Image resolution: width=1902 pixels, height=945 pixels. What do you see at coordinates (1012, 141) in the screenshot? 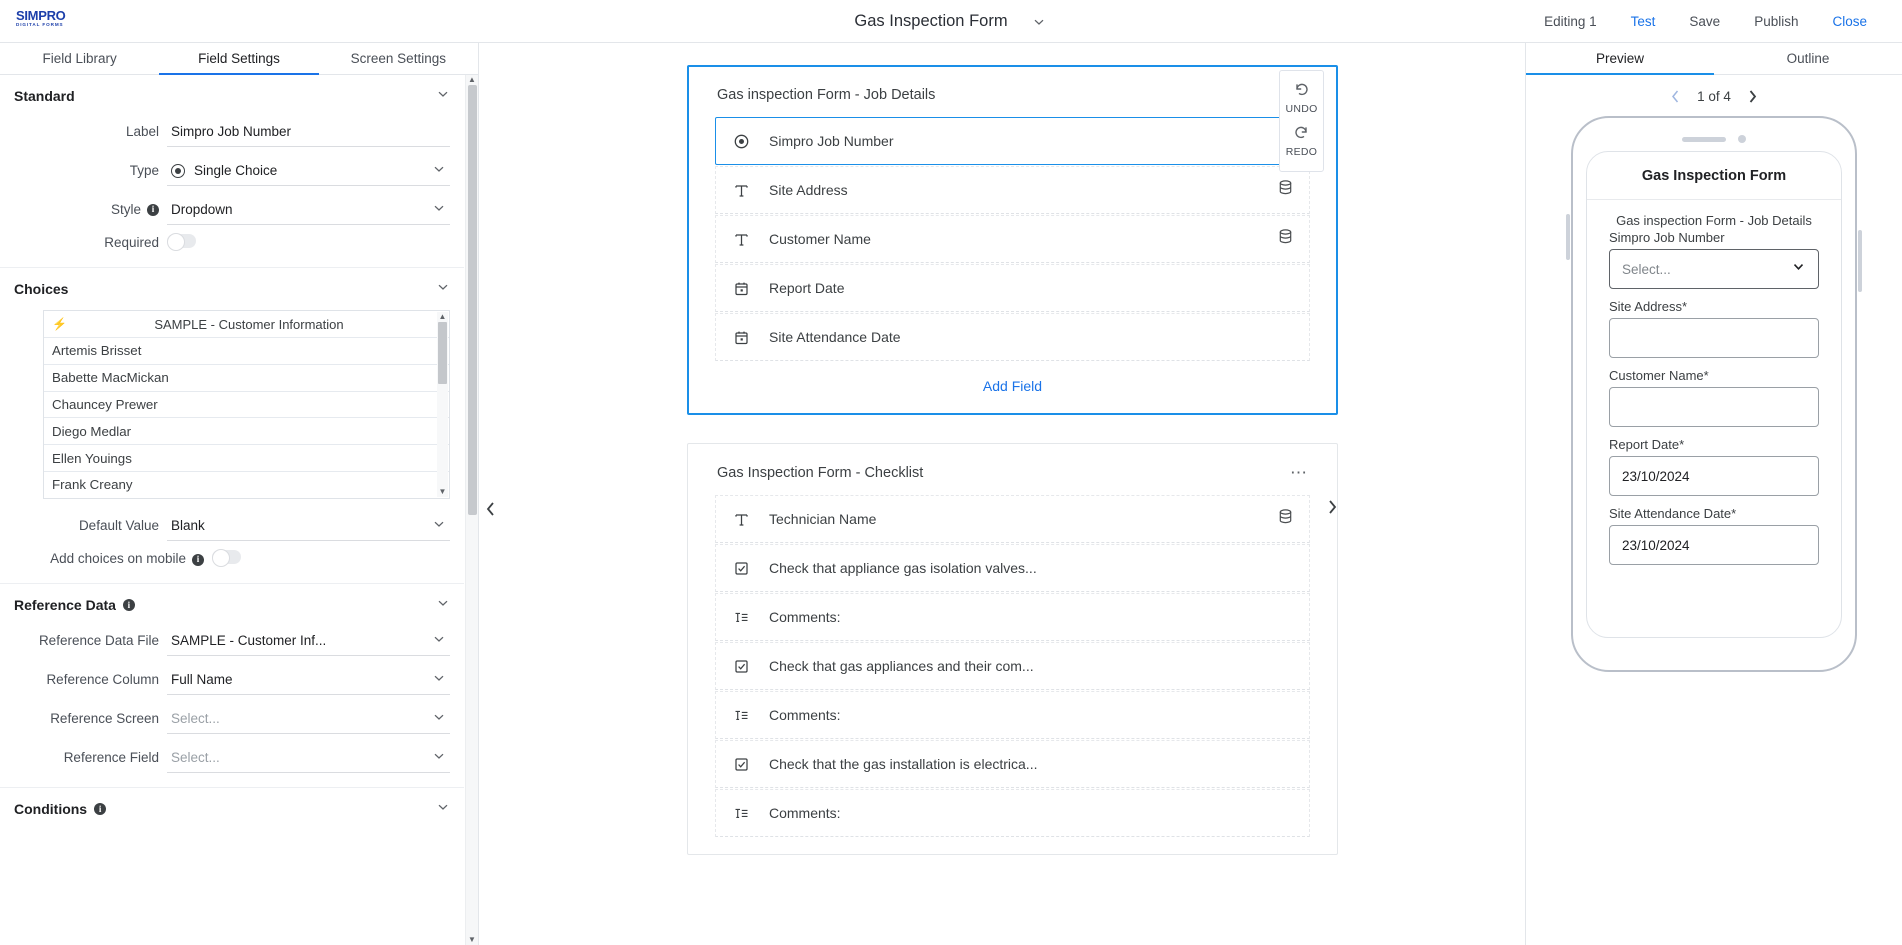
I see `field-row-simpro-job-number: Simpro Job Number` at bounding box center [1012, 141].